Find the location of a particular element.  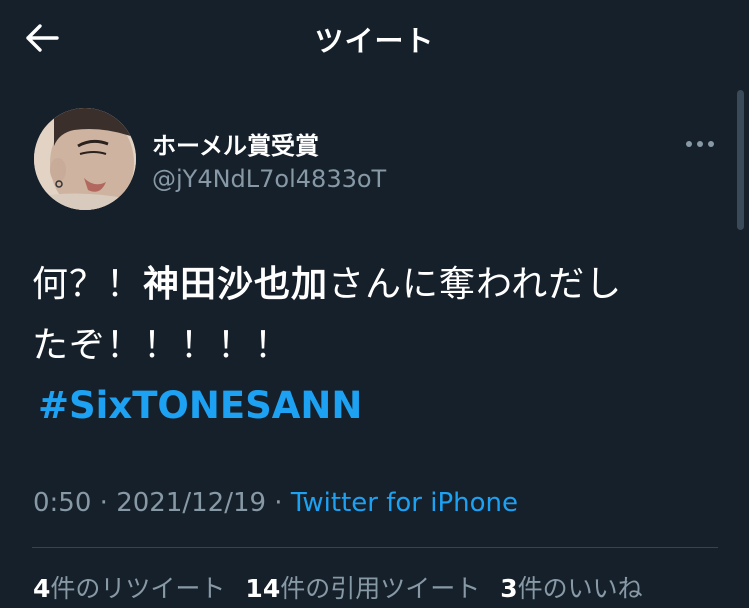

likes-stat: 3件のいいね is located at coordinates (571, 588).